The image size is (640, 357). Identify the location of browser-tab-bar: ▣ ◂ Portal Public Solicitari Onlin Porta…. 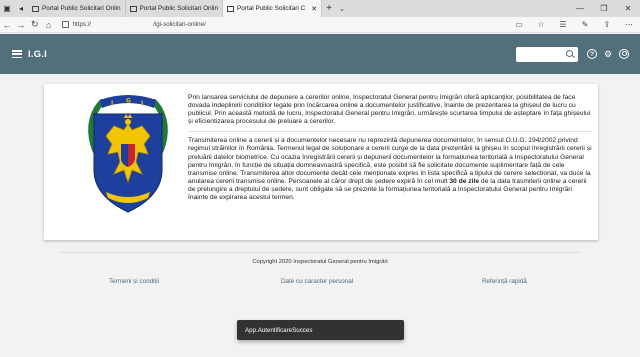
(320, 8).